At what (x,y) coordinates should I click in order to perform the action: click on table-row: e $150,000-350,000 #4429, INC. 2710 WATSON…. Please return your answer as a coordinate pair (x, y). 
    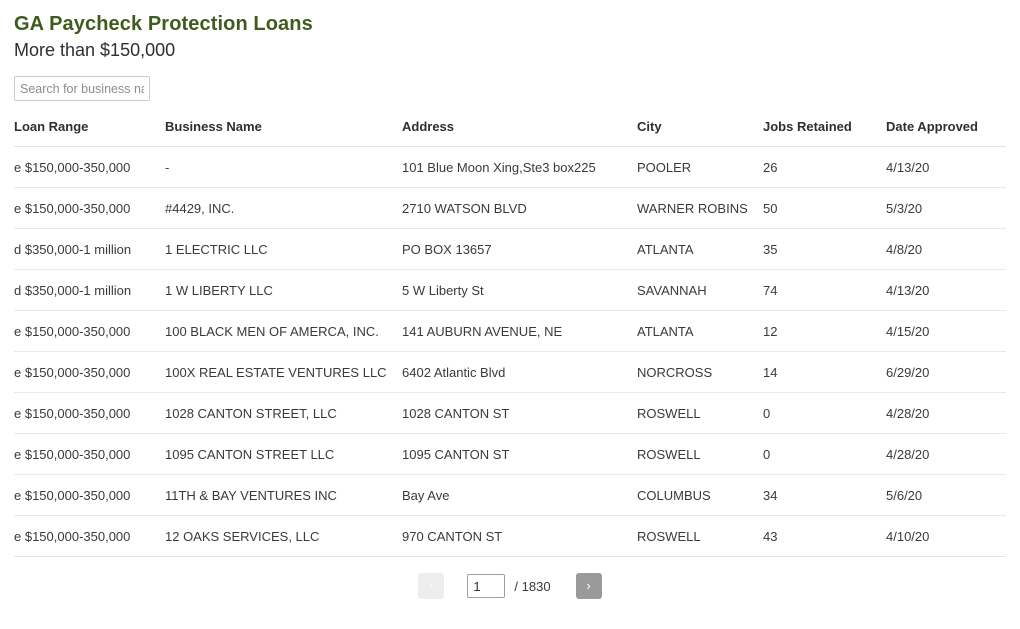
    Looking at the image, I should click on (510, 208).